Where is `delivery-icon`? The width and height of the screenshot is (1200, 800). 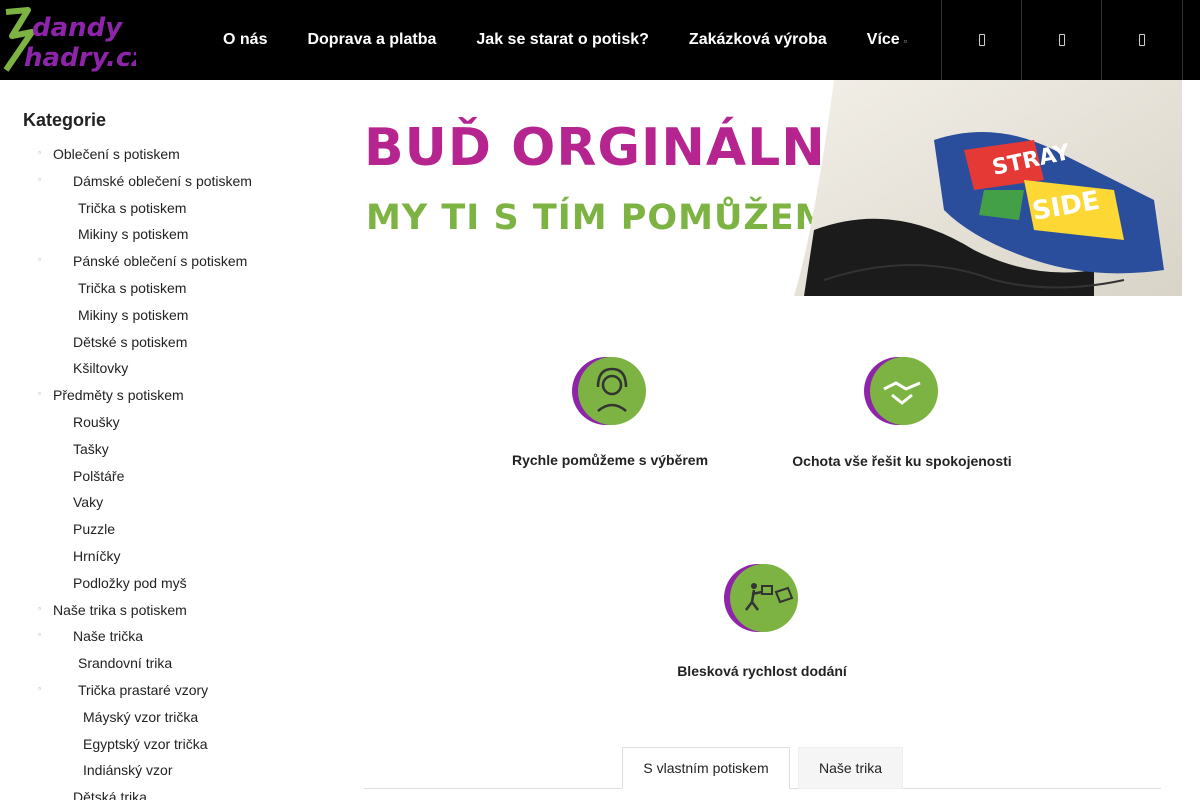 delivery-icon is located at coordinates (761, 598).